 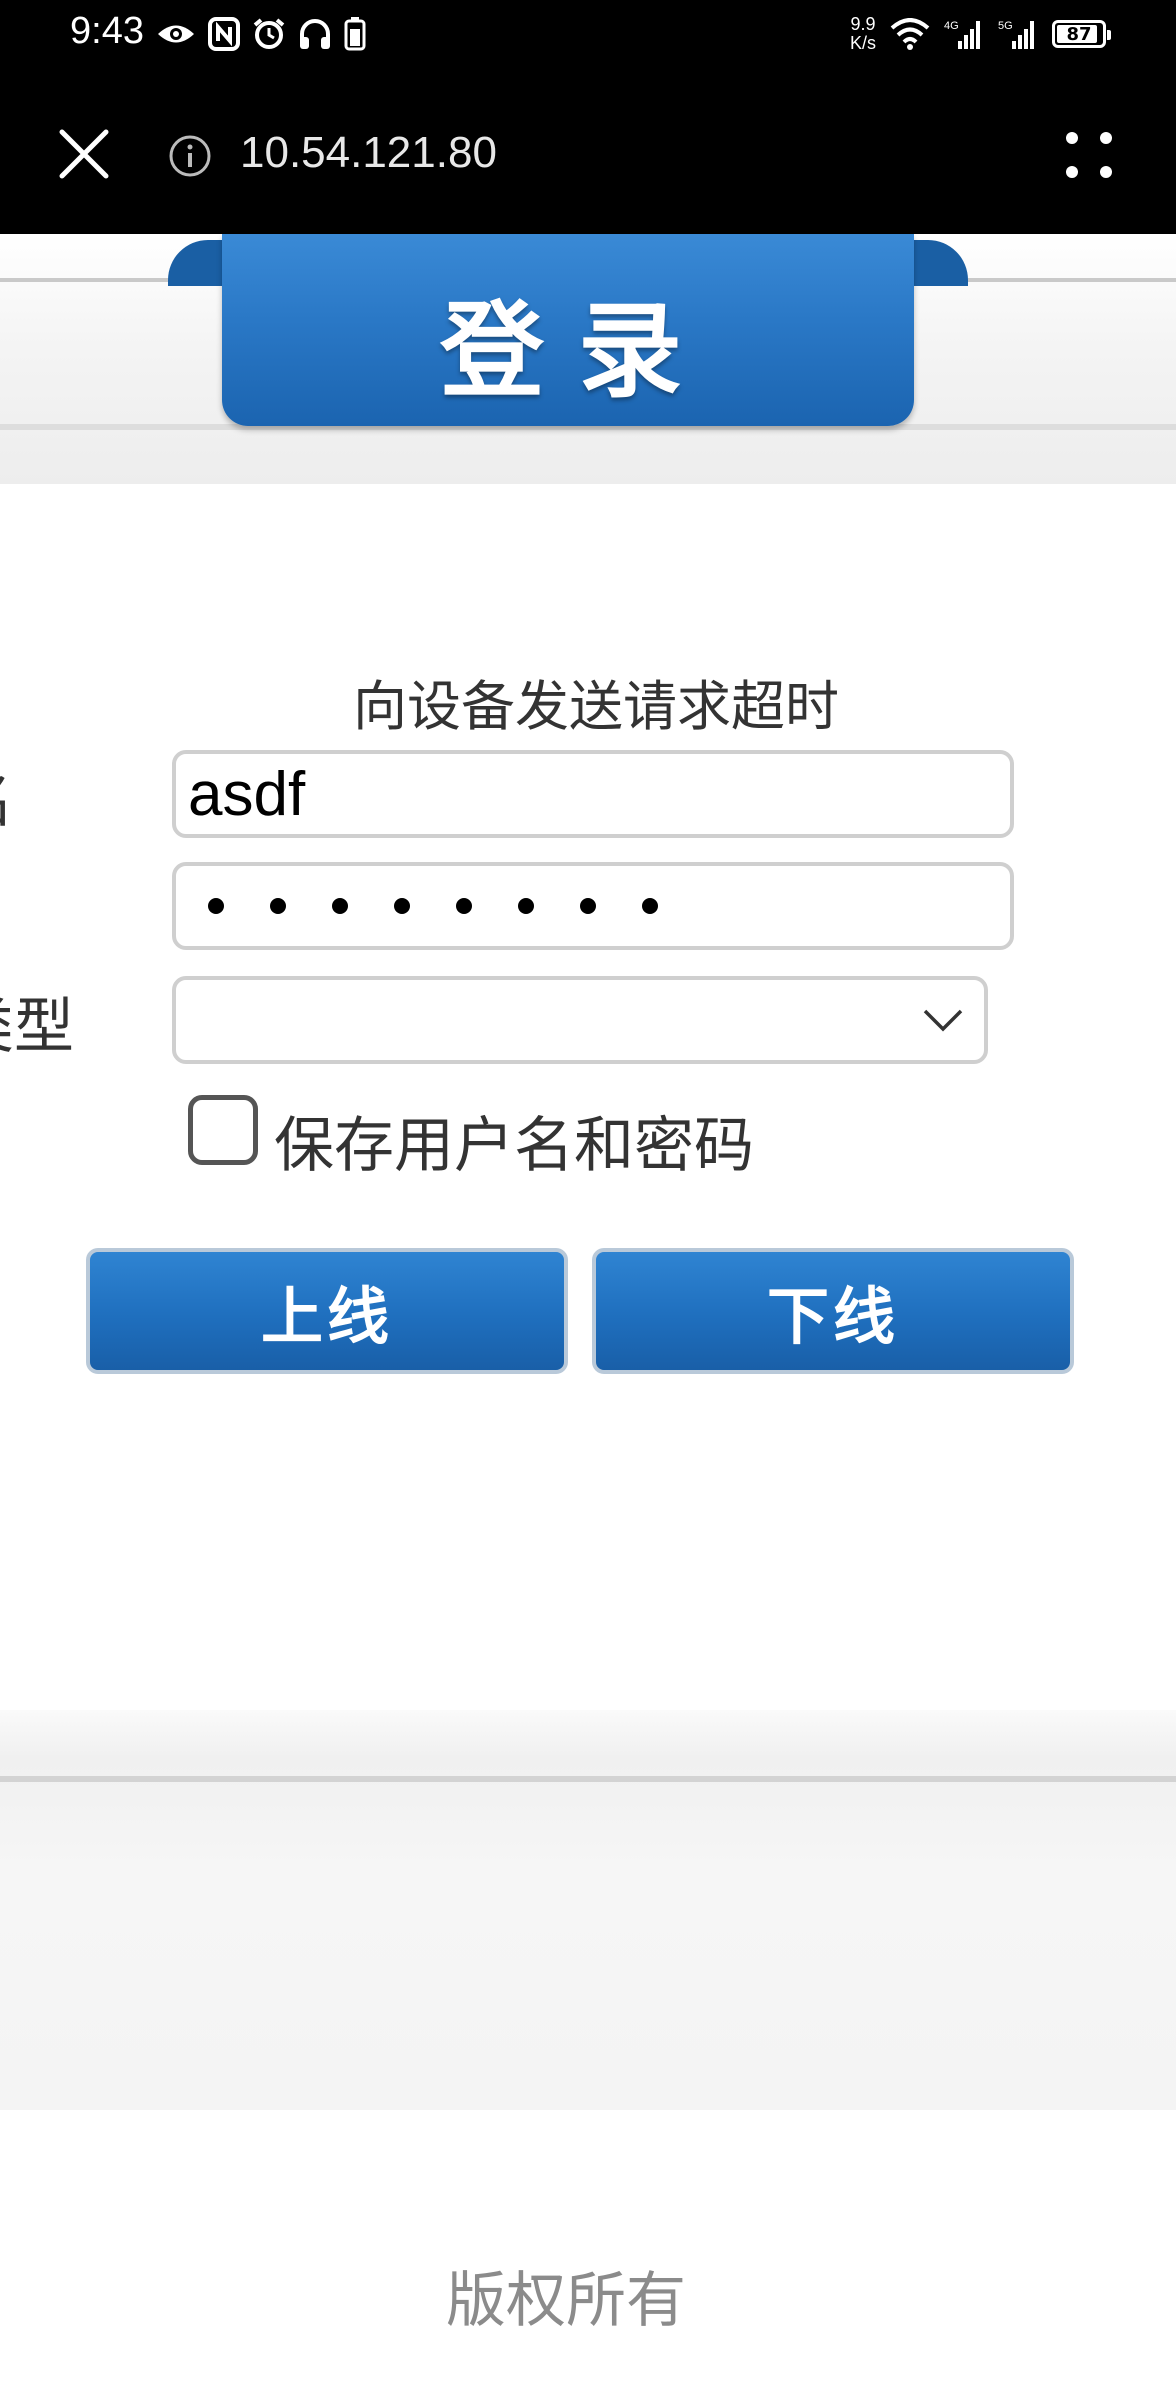 What do you see at coordinates (833, 1311) in the screenshot?
I see `offline-button: 下线` at bounding box center [833, 1311].